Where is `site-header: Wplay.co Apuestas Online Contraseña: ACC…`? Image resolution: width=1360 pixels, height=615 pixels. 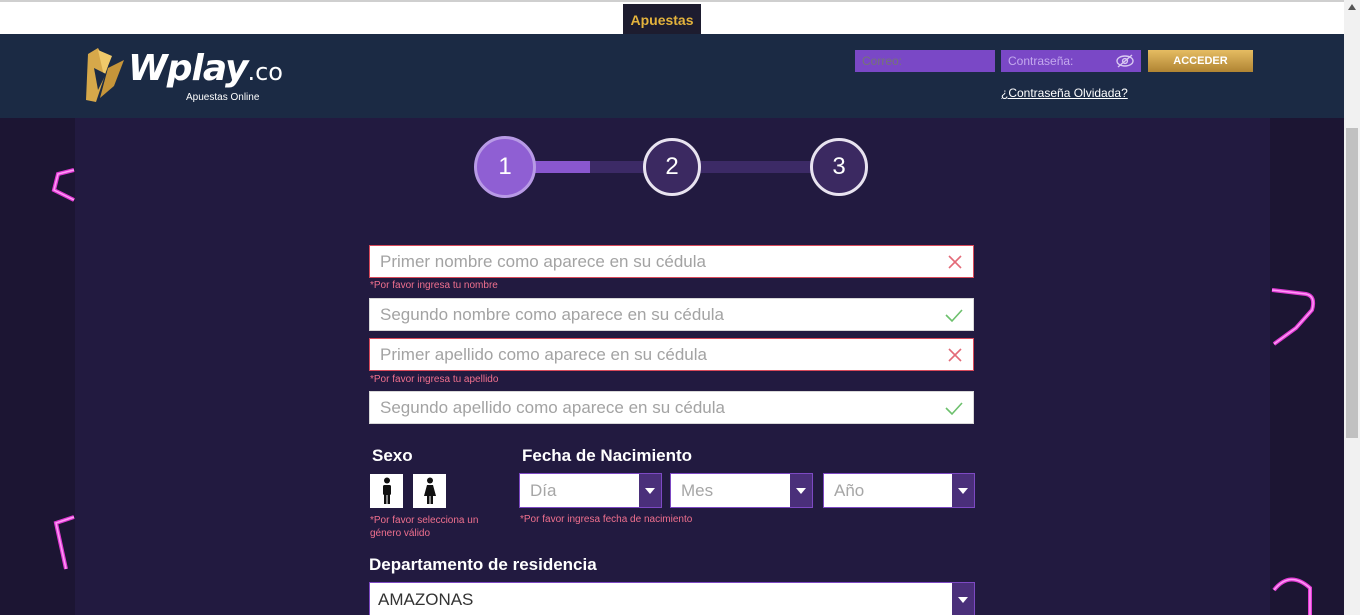
site-header: Wplay.co Apuestas Online Contraseña: ACC… is located at coordinates (672, 76).